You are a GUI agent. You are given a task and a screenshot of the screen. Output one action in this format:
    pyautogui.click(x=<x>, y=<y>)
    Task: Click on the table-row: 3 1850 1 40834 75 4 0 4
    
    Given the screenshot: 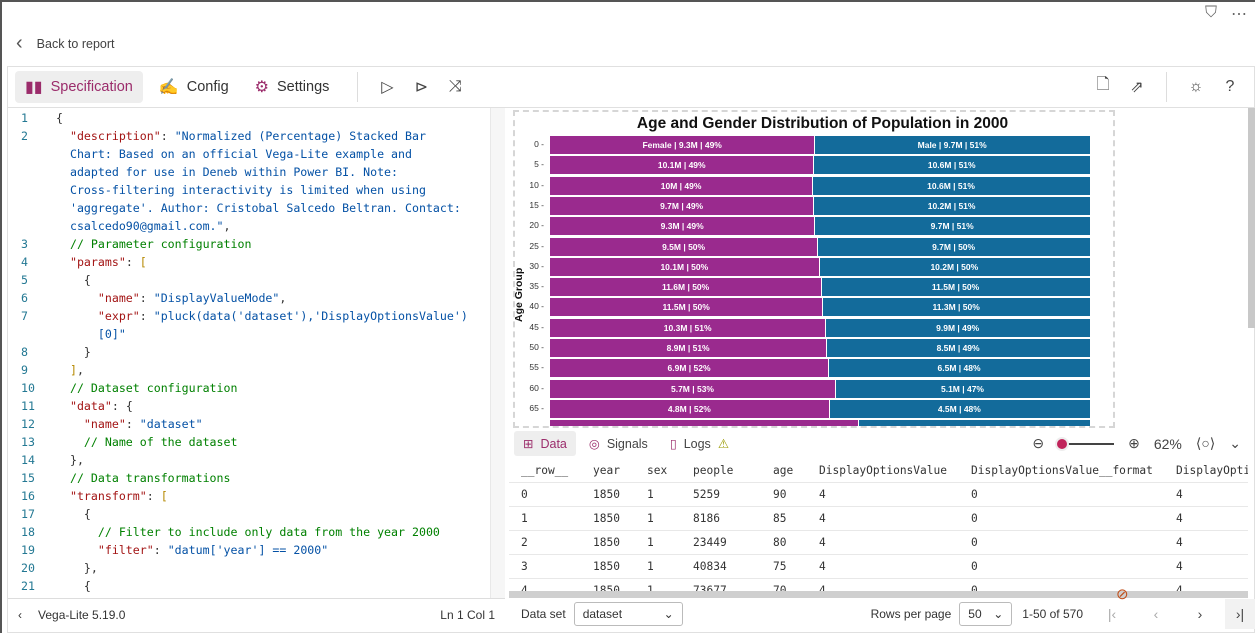 What is the action you would take?
    pyautogui.click(x=878, y=567)
    